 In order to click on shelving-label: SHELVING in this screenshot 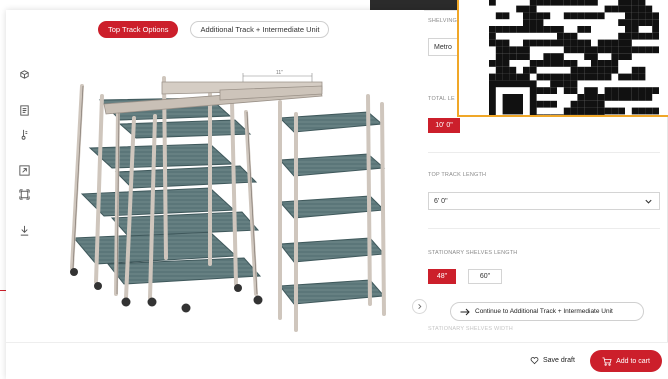, I will do `click(443, 21)`.